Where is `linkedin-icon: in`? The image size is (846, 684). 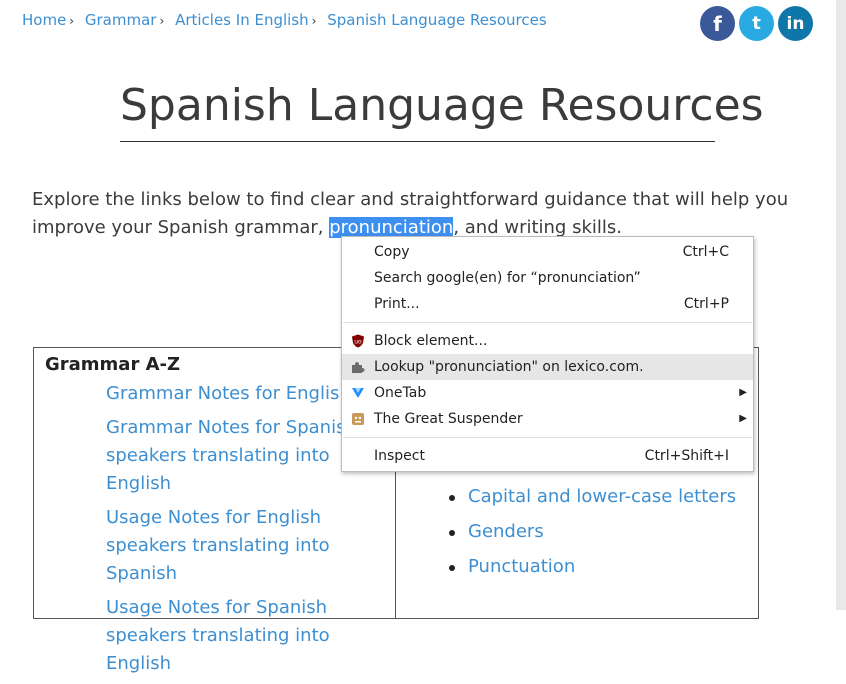
linkedin-icon: in is located at coordinates (795, 23).